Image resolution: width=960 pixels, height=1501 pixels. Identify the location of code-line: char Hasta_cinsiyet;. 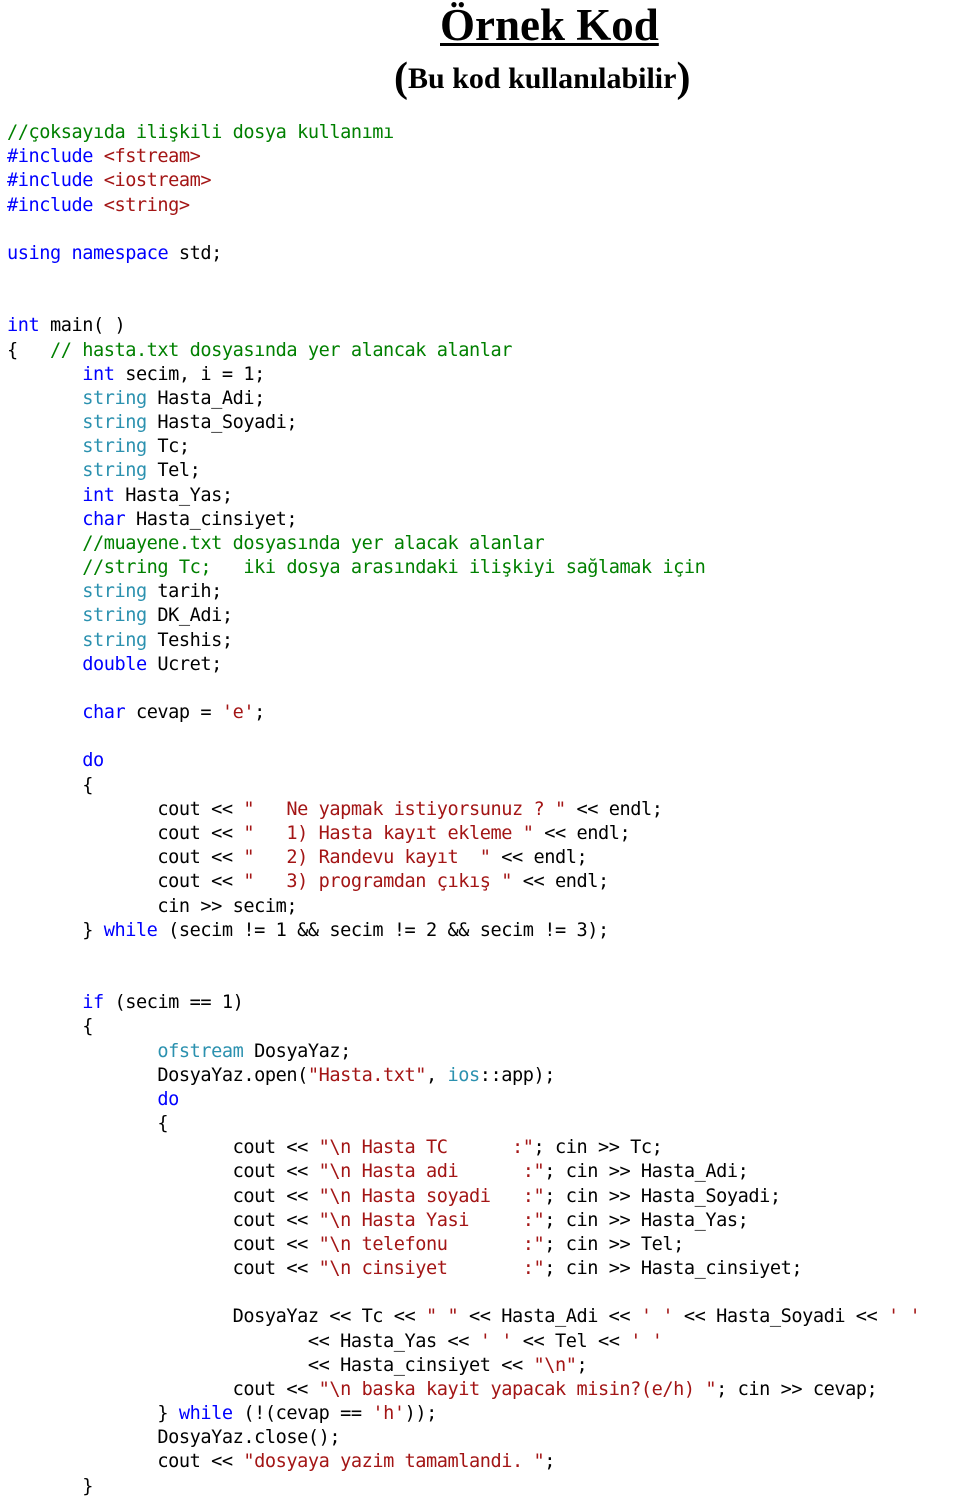
(463, 520).